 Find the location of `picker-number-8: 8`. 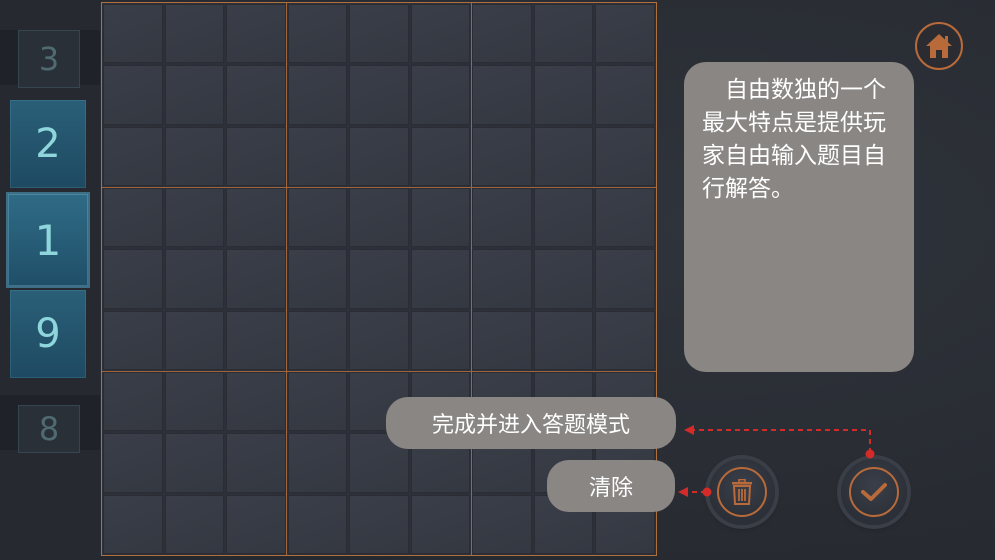

picker-number-8: 8 is located at coordinates (49, 429).